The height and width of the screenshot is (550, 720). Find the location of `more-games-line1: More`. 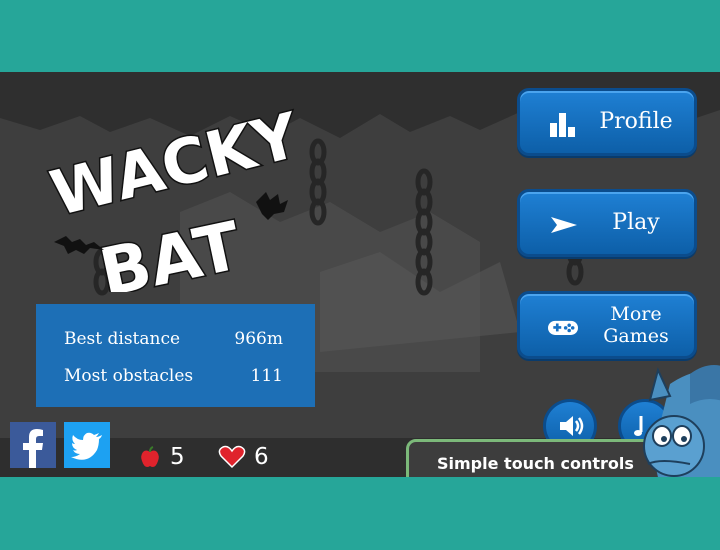

more-games-line1: More is located at coordinates (636, 314).